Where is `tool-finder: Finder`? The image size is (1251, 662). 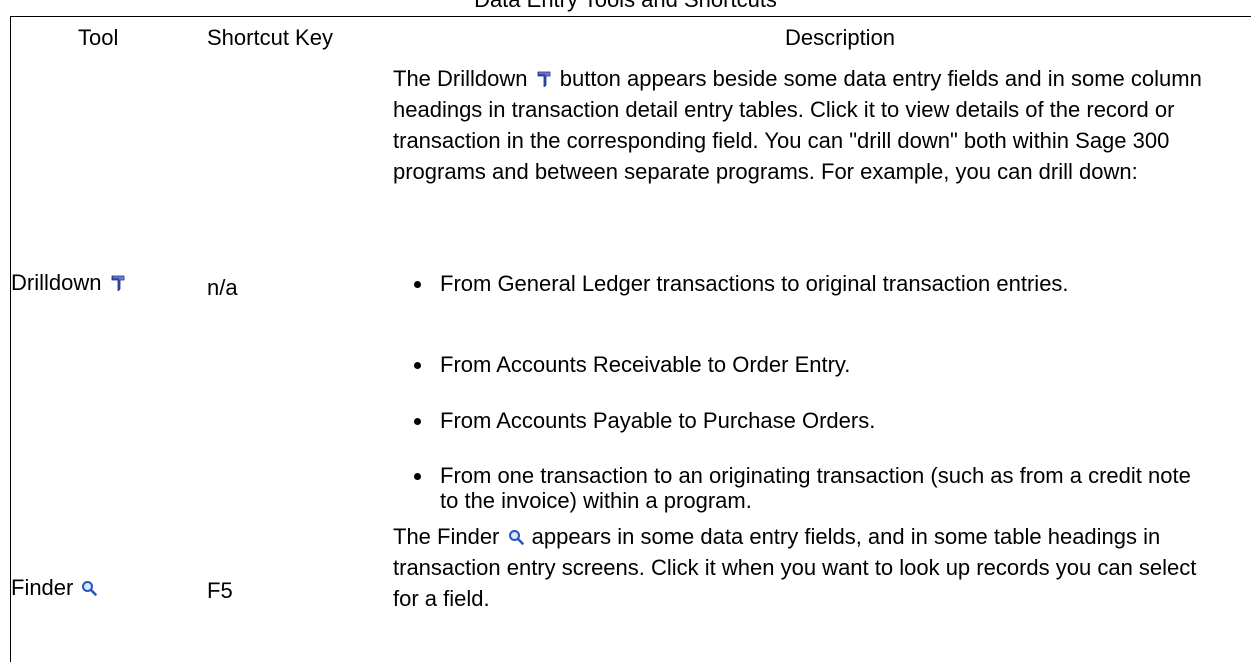 tool-finder: Finder is located at coordinates (55, 587).